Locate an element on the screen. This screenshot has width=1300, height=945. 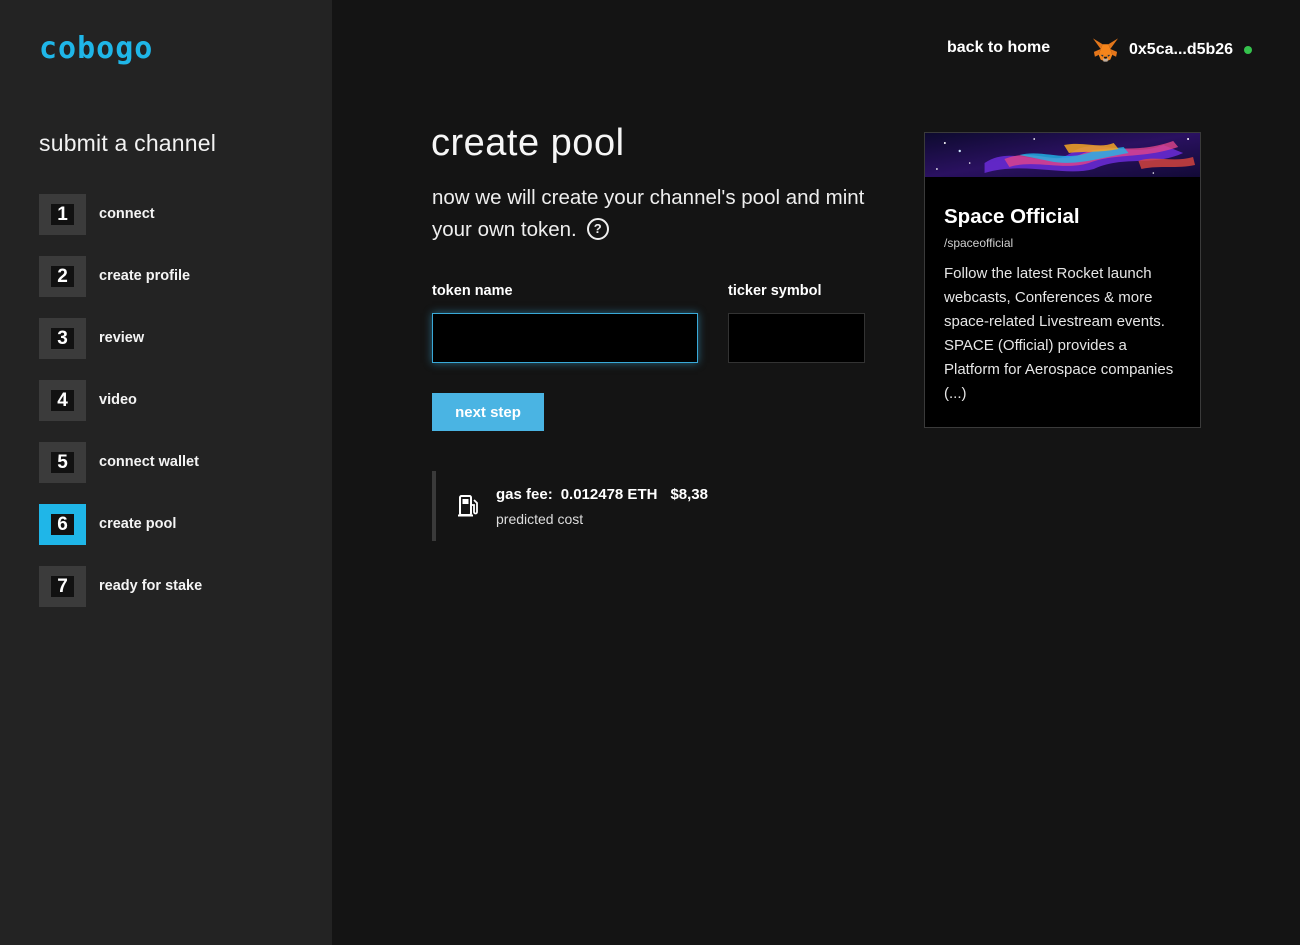
gas-fee-eth: 0.012478 ETH is located at coordinates (609, 494).